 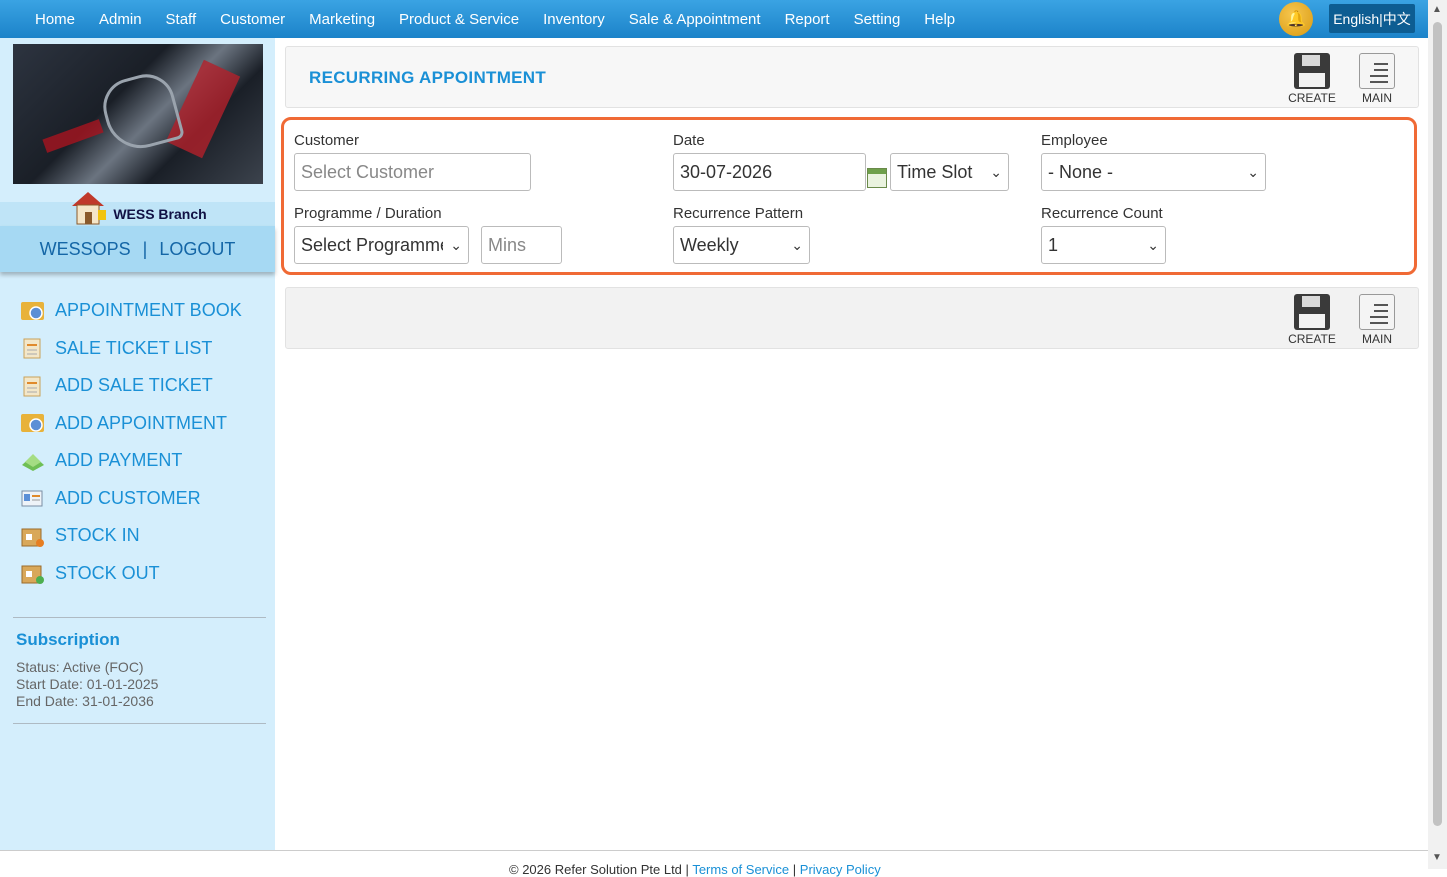 I want to click on menu-add-customer: ADD CUSTOMER, so click(x=131, y=499).